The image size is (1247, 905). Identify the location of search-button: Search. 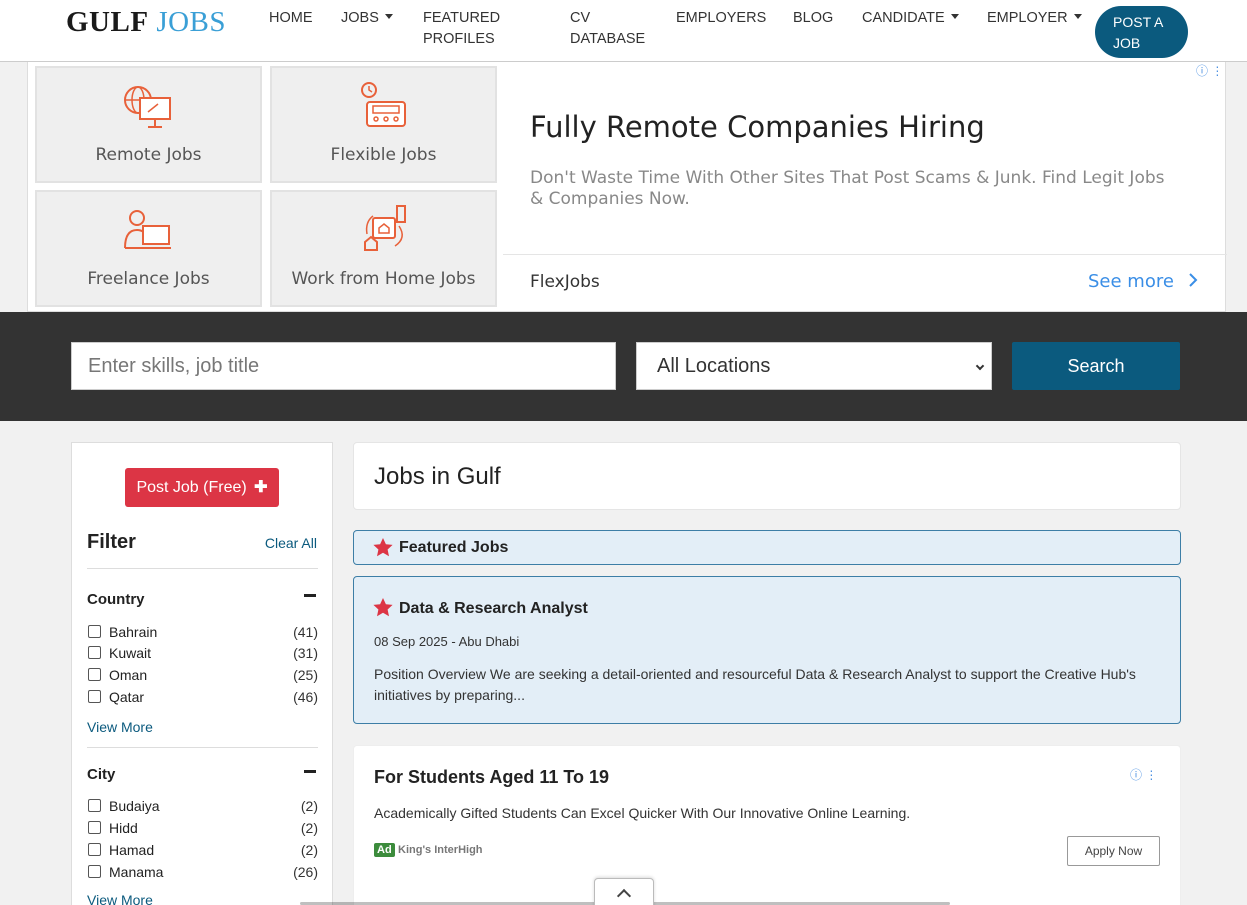
(1096, 366).